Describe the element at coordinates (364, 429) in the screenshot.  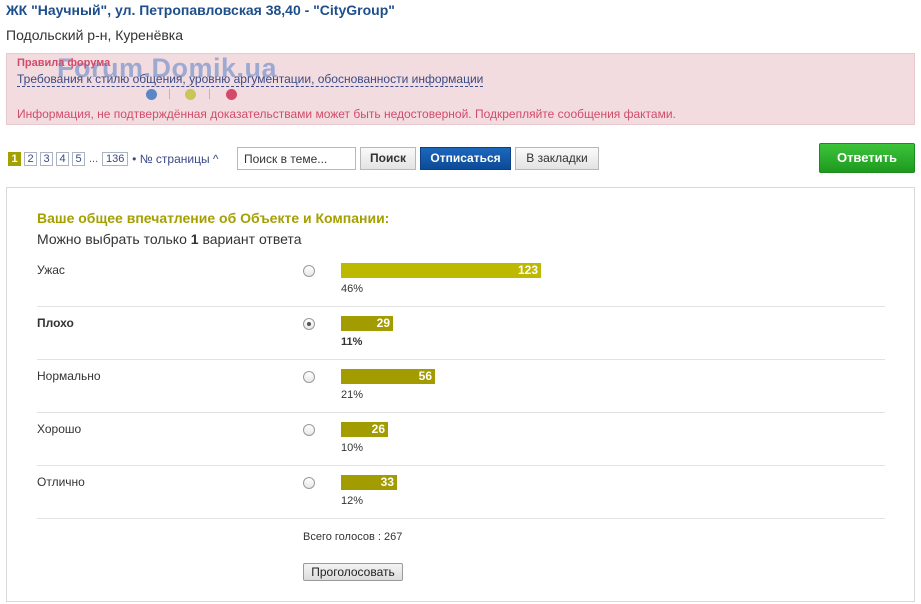
I see `poll-result-bar: 26` at that location.